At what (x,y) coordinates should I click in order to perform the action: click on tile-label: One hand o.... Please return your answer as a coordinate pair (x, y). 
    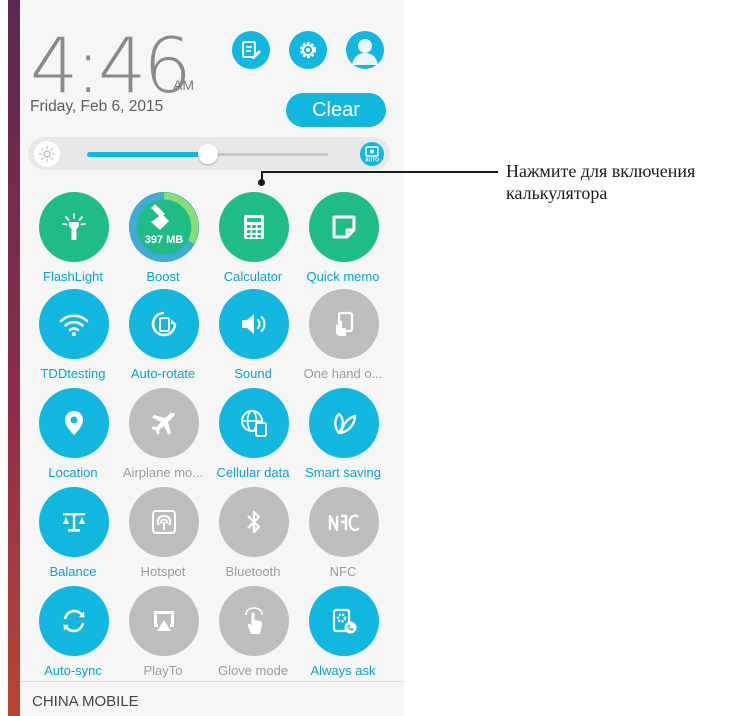
    Looking at the image, I should click on (343, 373).